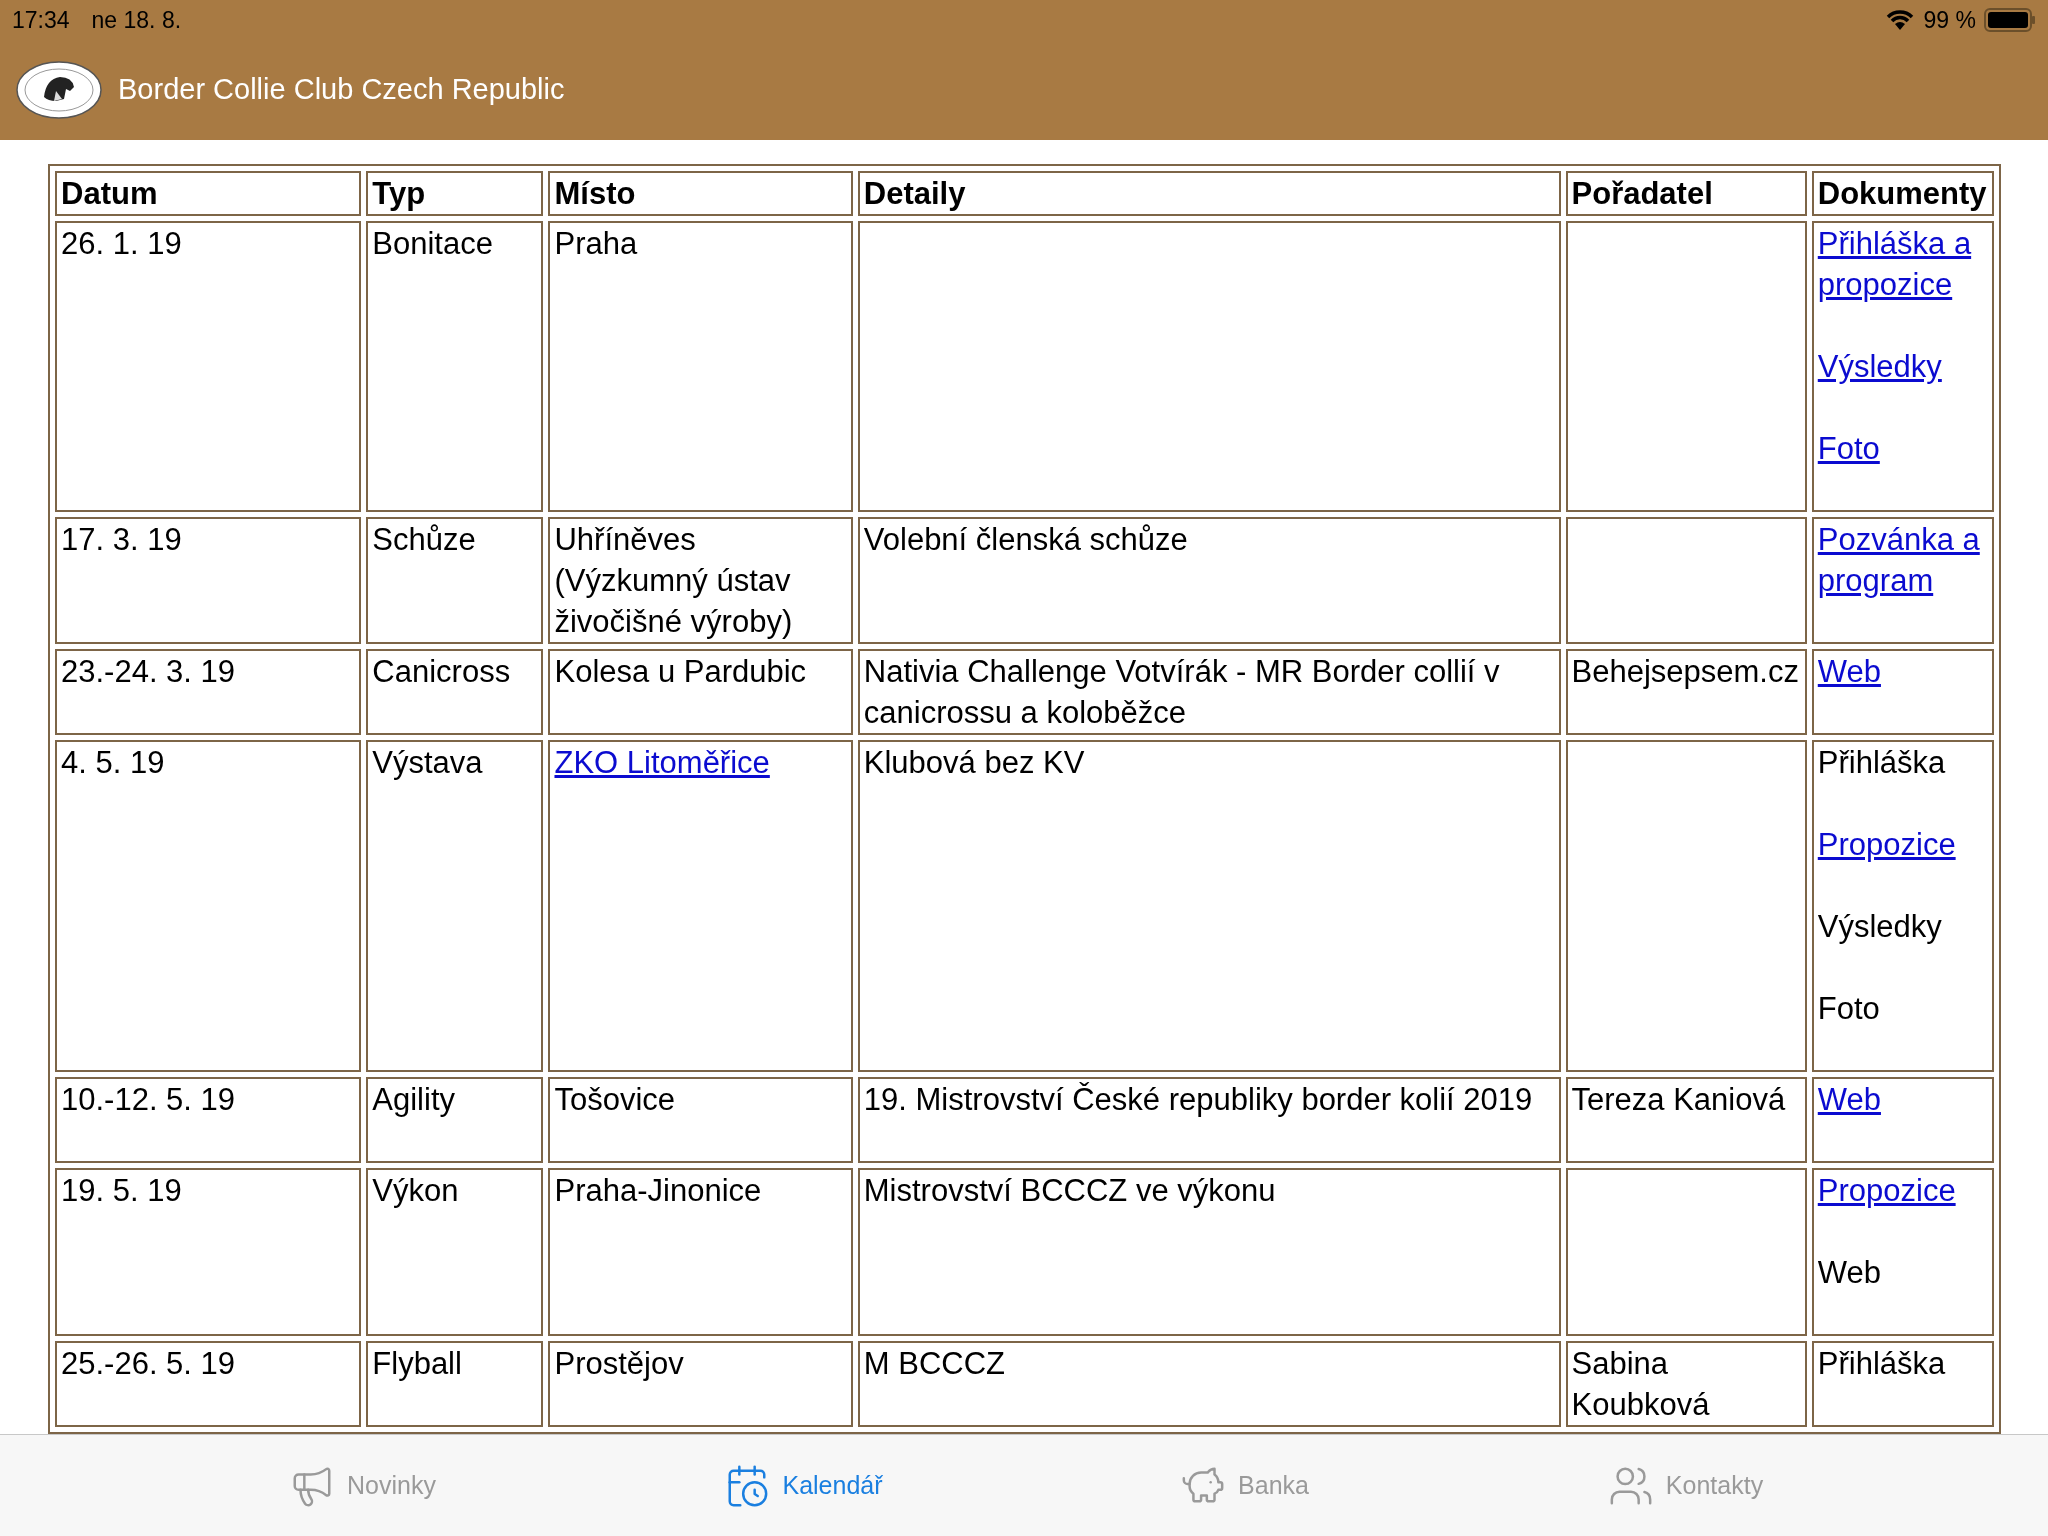 The height and width of the screenshot is (1536, 2048). Describe the element at coordinates (596, 244) in the screenshot. I see `cell-text: Praha` at that location.